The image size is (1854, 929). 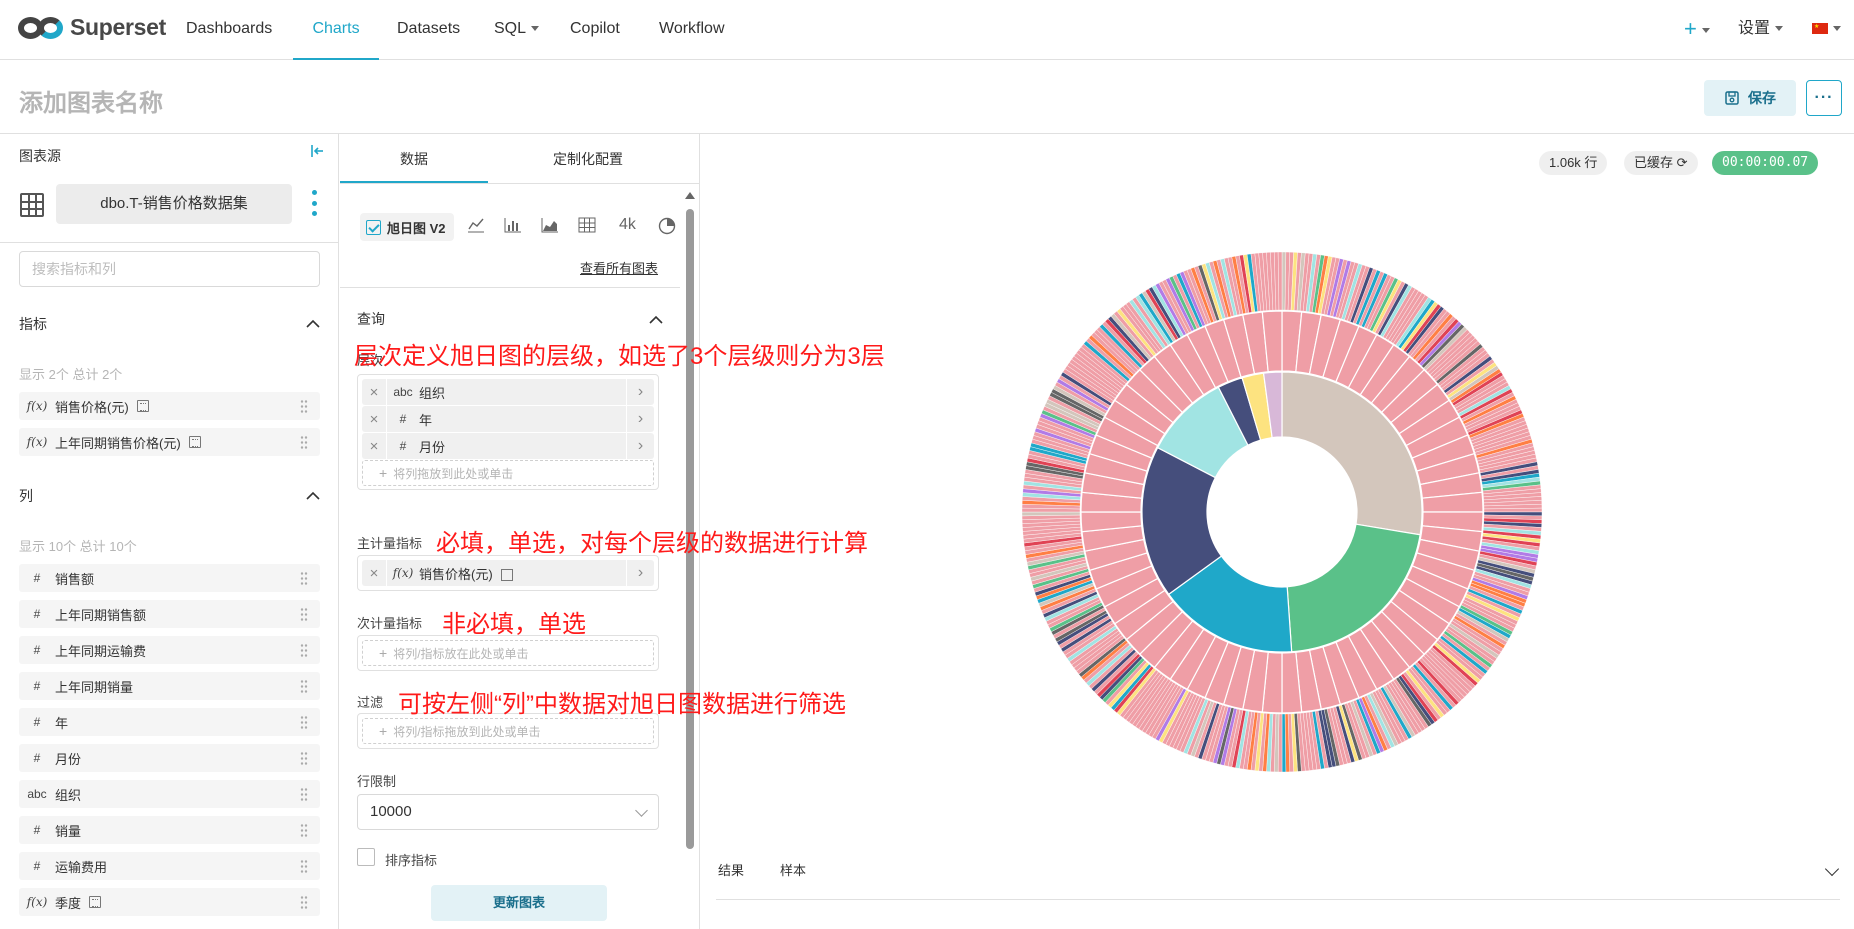 I want to click on dataset-name: dbo.T-销售价格数据集, so click(x=174, y=204).